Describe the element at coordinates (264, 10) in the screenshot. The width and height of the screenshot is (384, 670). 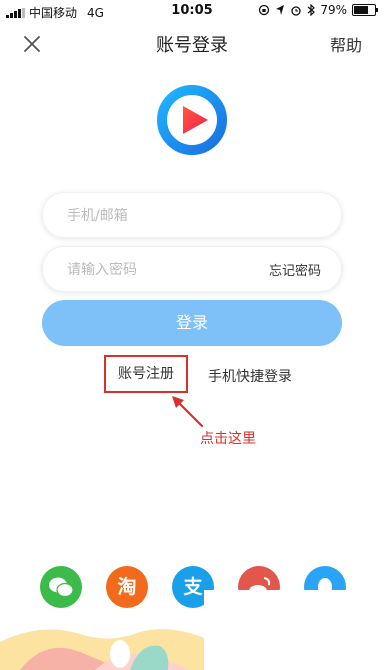
I see `lock-rotation-icon` at that location.